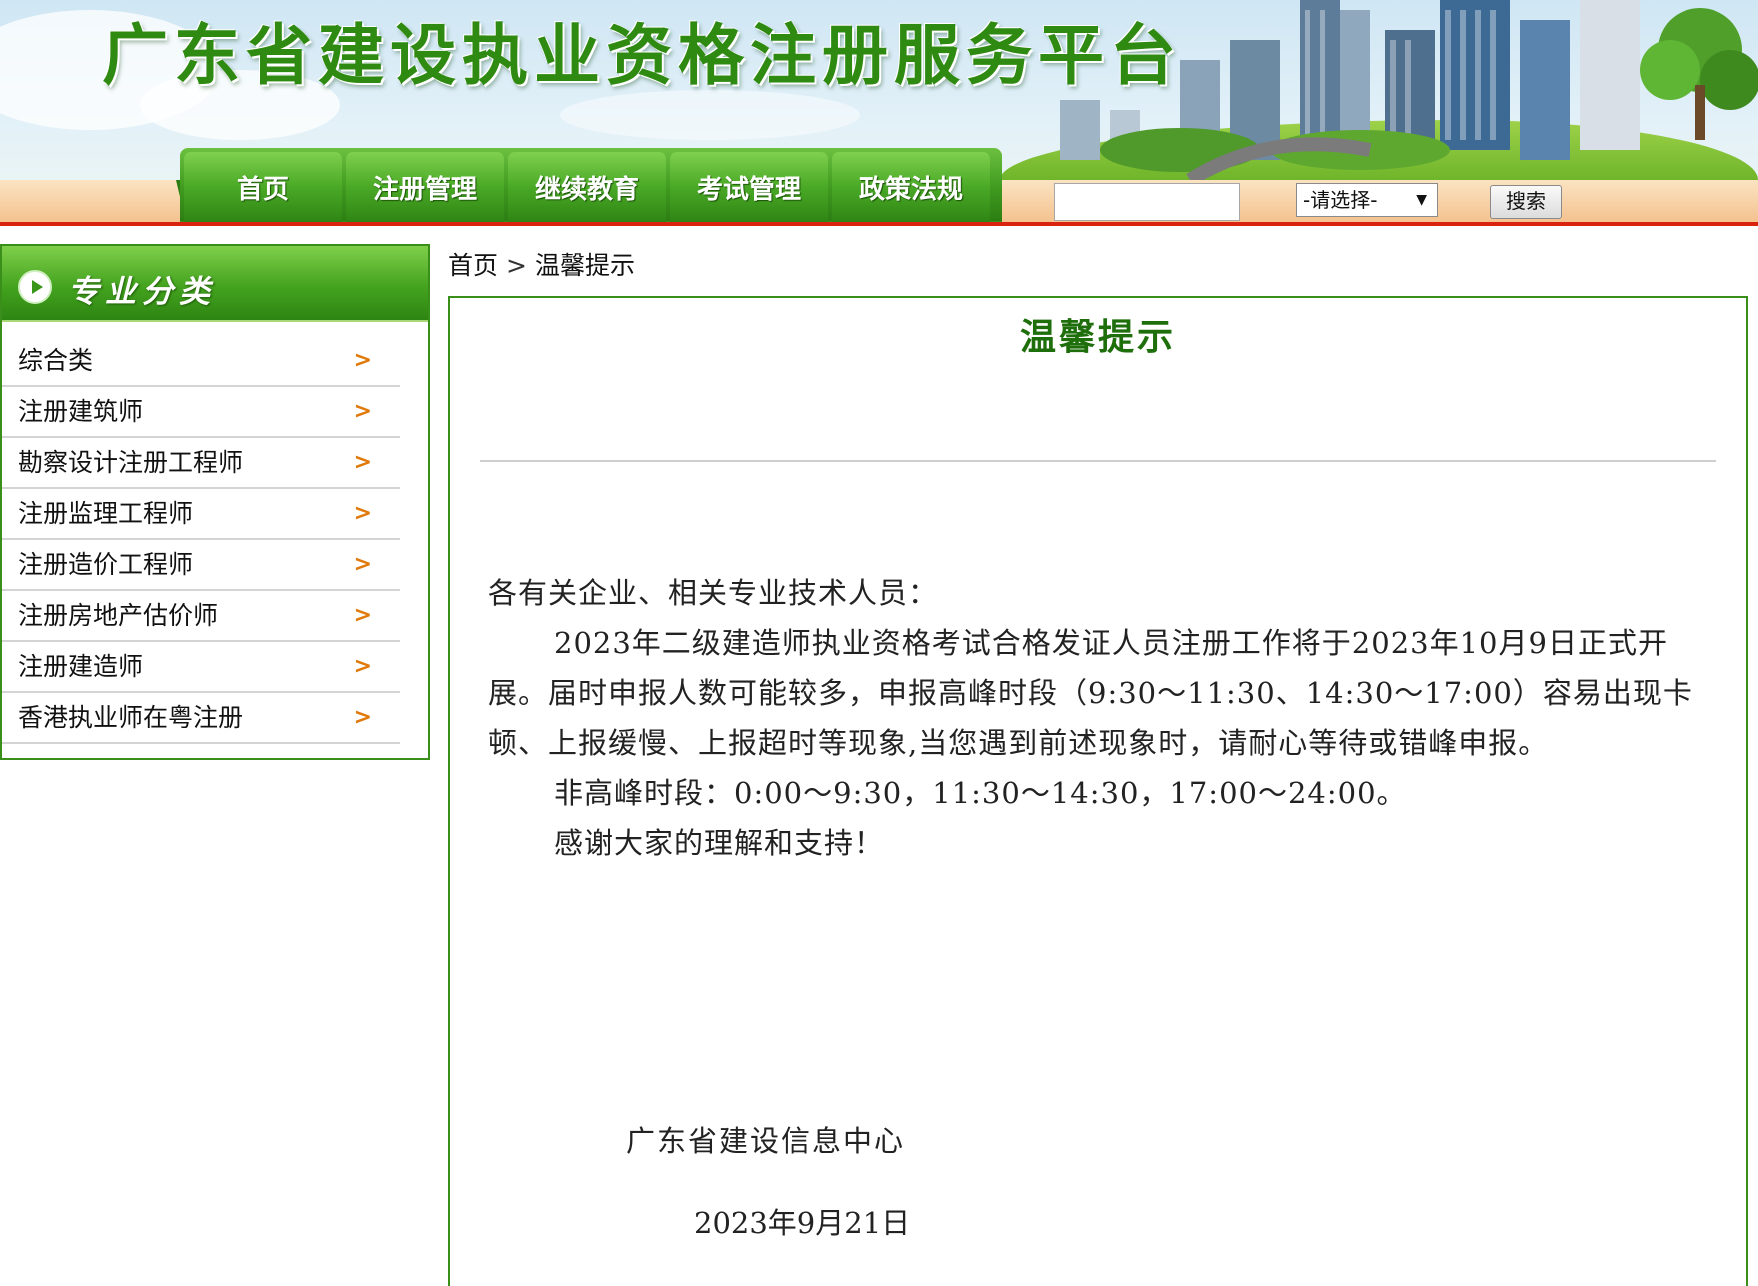  What do you see at coordinates (642, 55) in the screenshot?
I see `site-title: 广东省建设执业资格注册服务平台` at bounding box center [642, 55].